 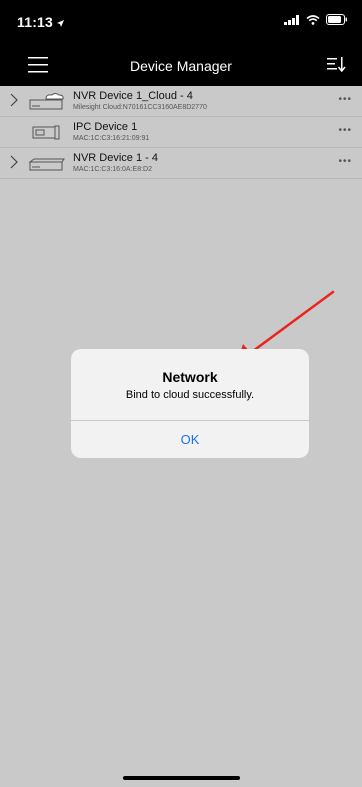 What do you see at coordinates (35, 22) in the screenshot?
I see `status-time: 11:13` at bounding box center [35, 22].